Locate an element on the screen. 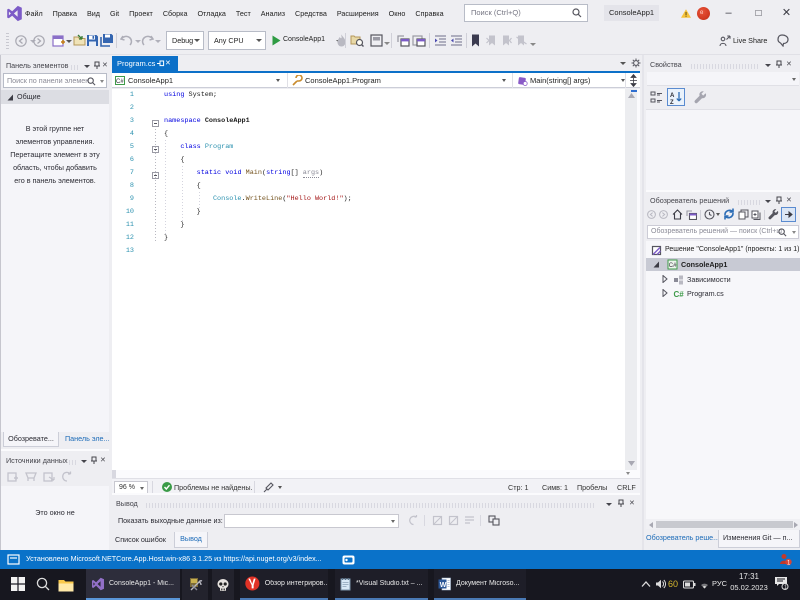 The width and height of the screenshot is (800, 600). svg-text: W is located at coordinates (443, 584).